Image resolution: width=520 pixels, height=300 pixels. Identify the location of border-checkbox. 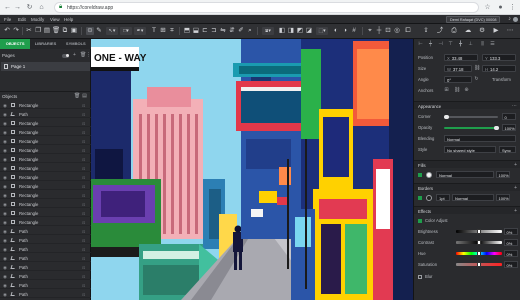
(420, 197).